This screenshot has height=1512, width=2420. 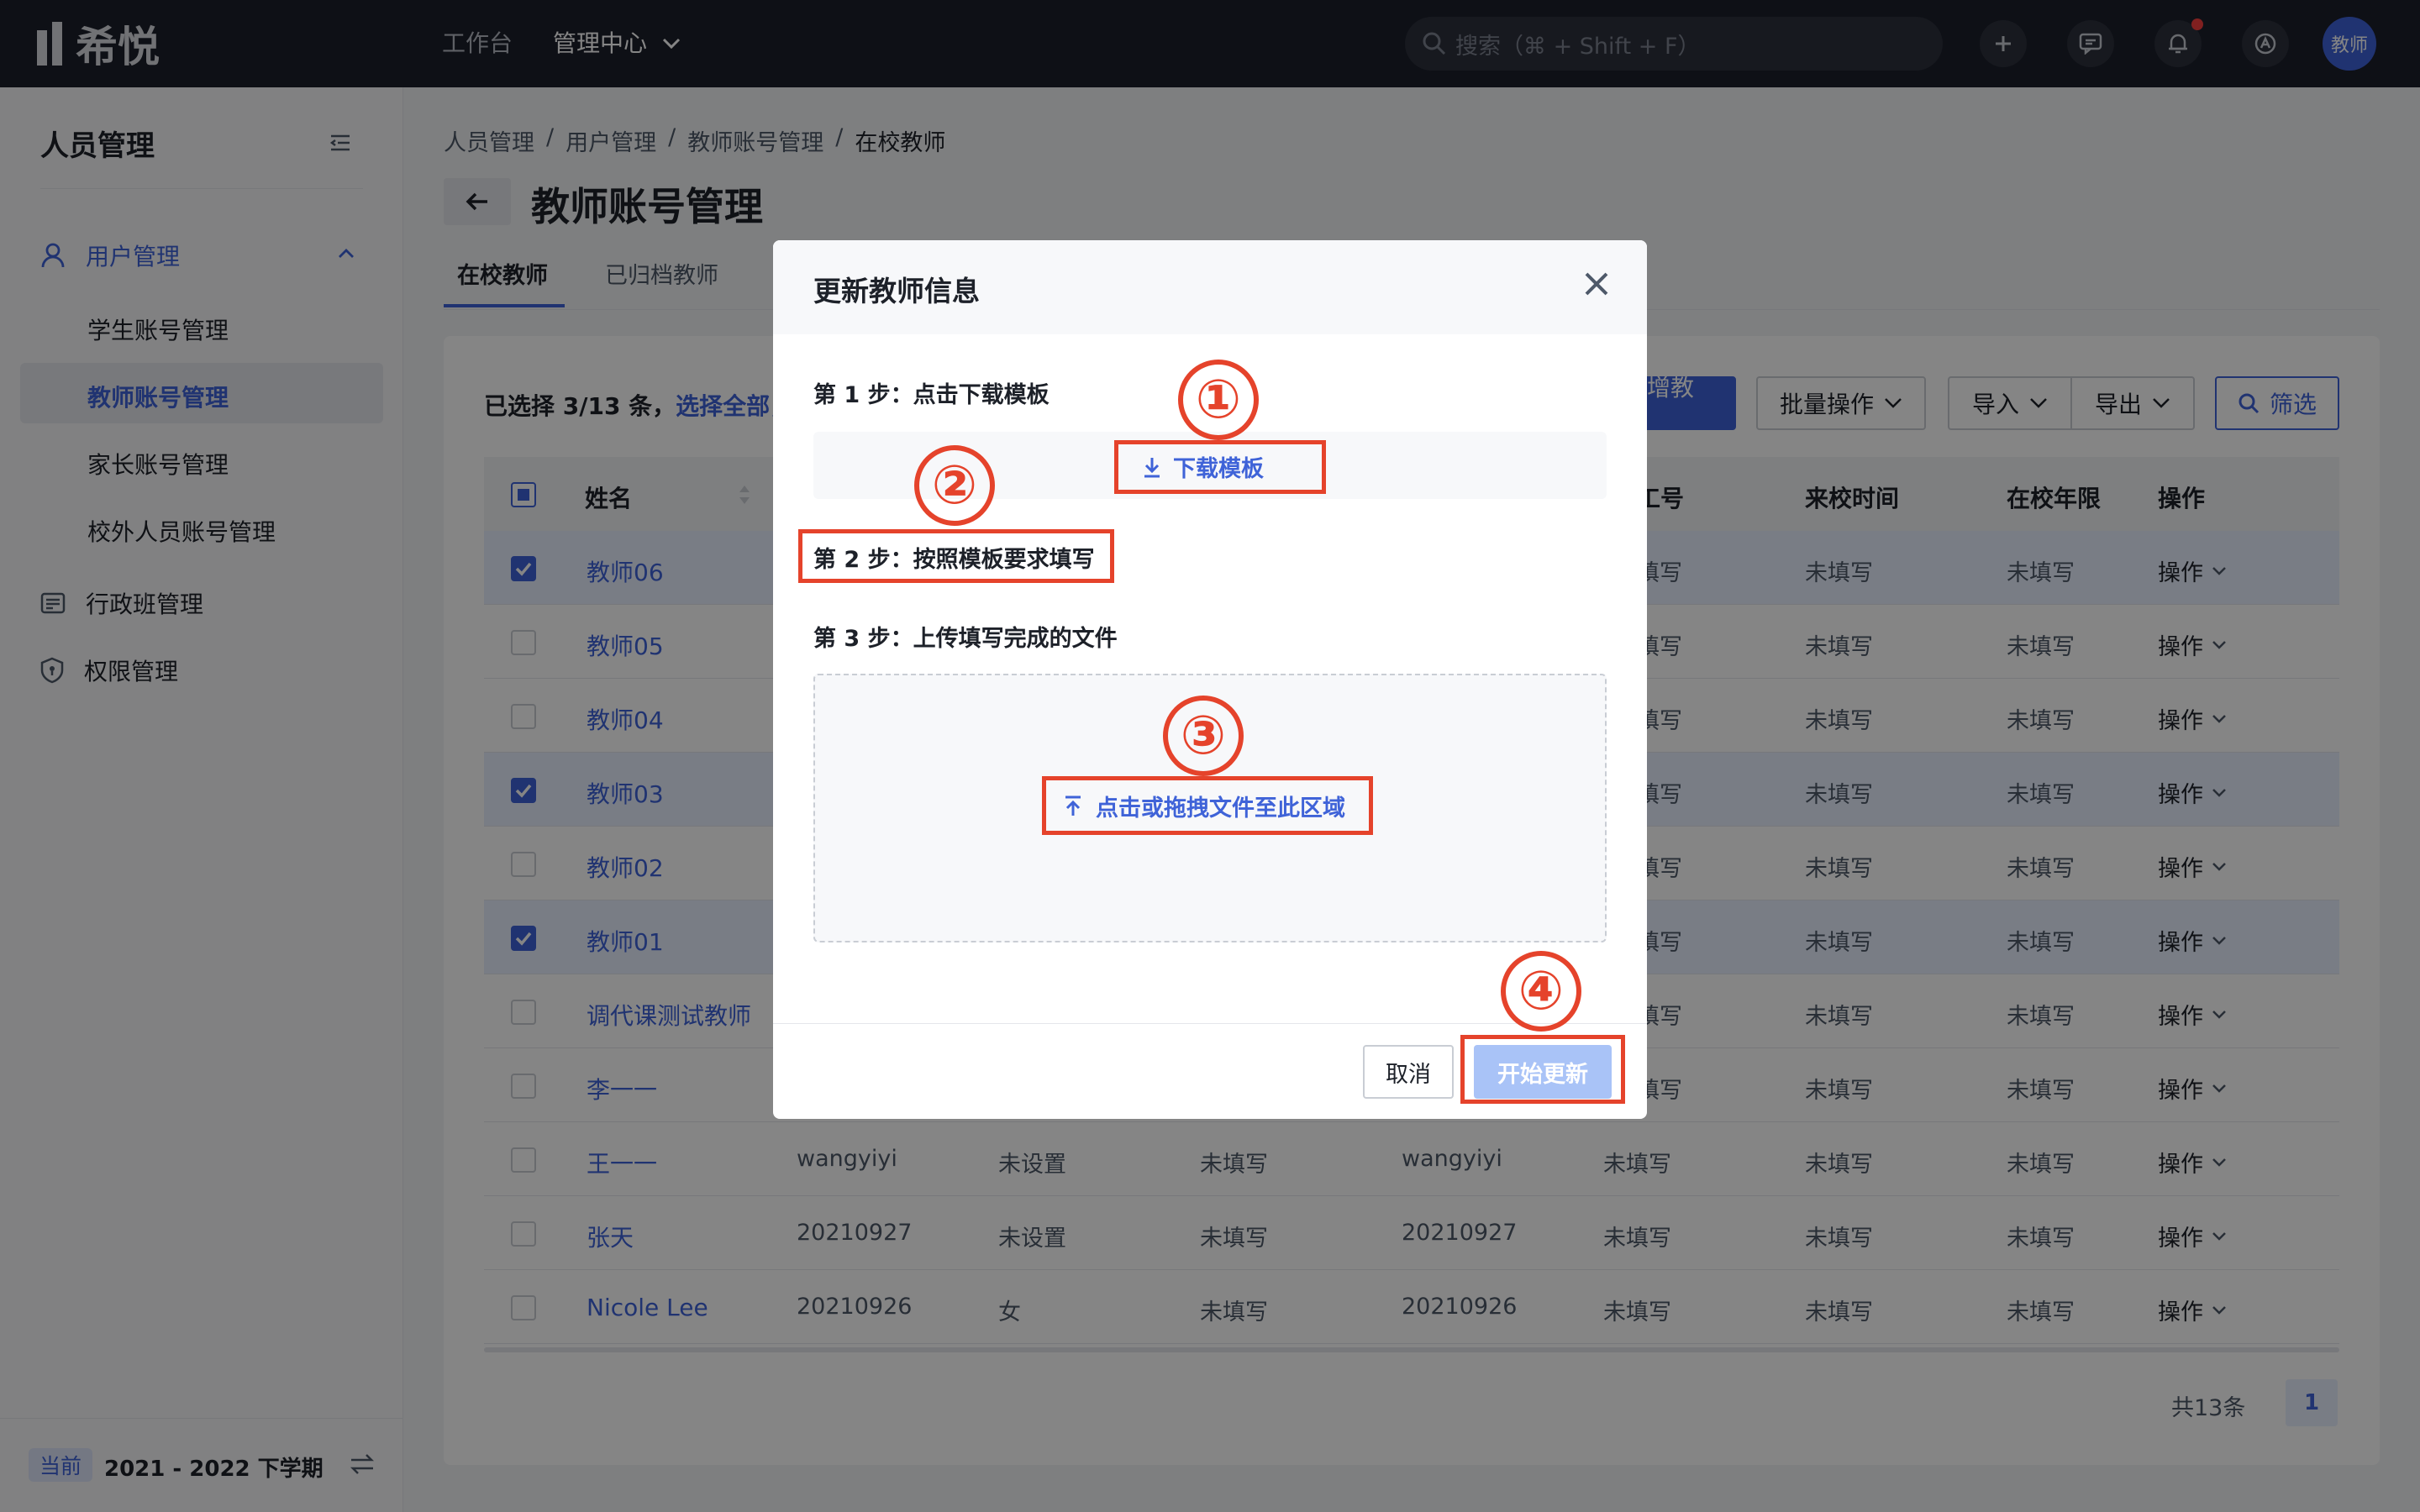 What do you see at coordinates (1073, 805) in the screenshot?
I see `upload-icon` at bounding box center [1073, 805].